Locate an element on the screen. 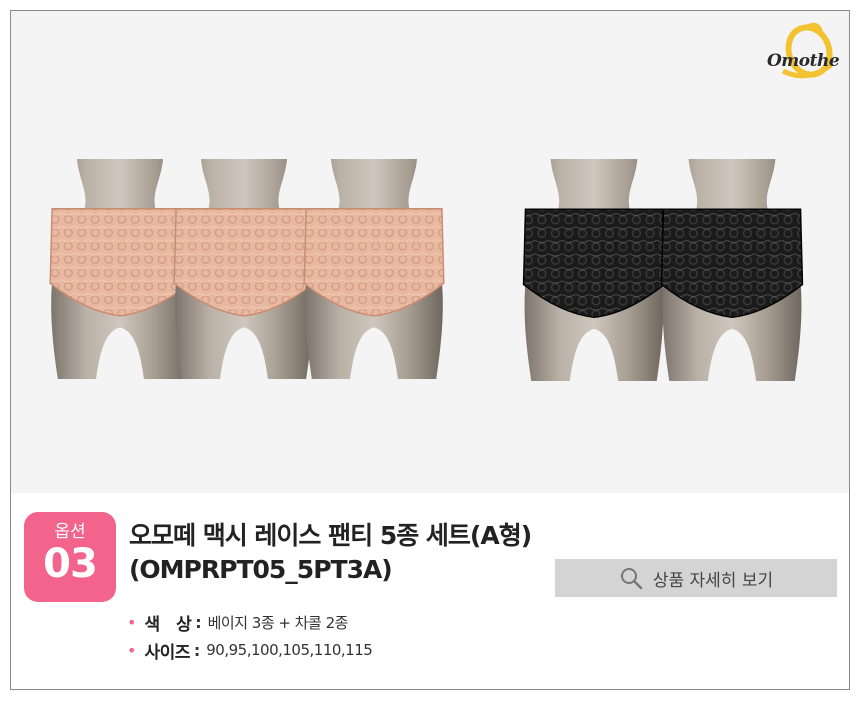 The width and height of the screenshot is (860, 702). product-title: 오모떼 맥시 레이스 팬티 5종 세트(A형) (OMPRPT05_5PT3A) is located at coordinates (330, 553).